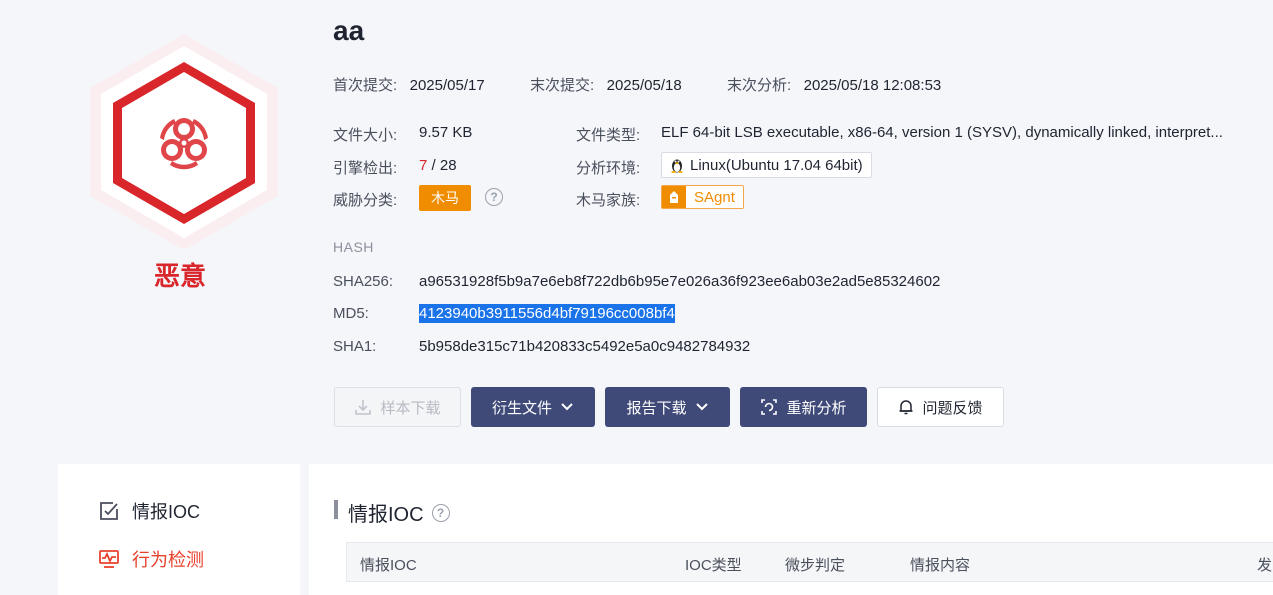 The height and width of the screenshot is (595, 1273). I want to click on family-badge: SAgnt, so click(702, 197).